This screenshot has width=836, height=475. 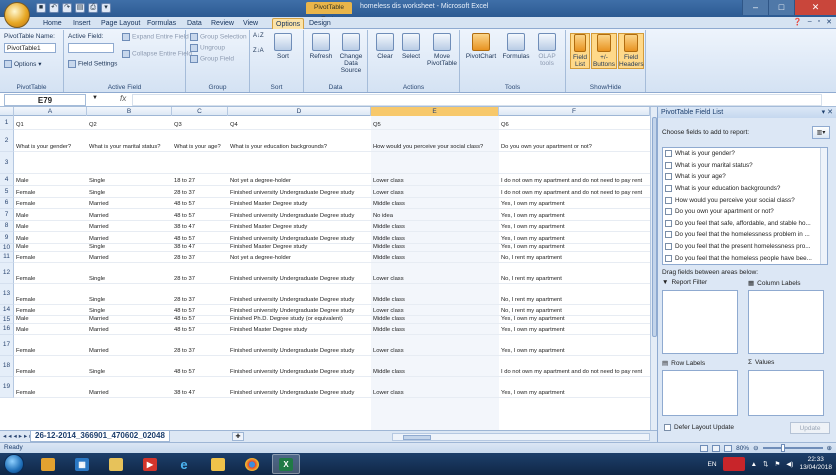 I want to click on page-layout-view-icon, so click(x=716, y=448).